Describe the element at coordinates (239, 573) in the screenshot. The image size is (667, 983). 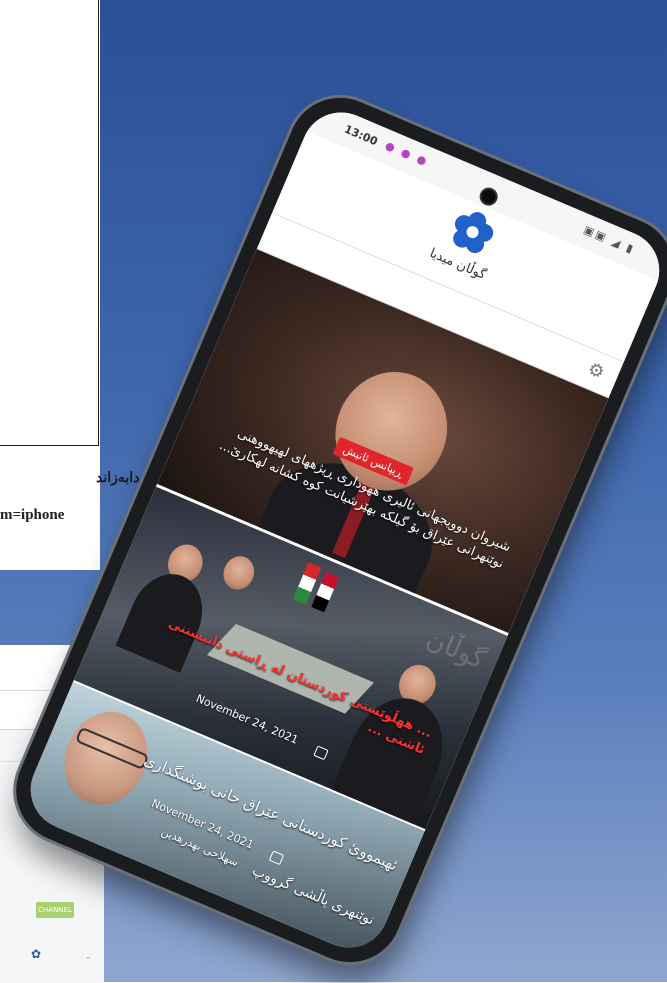
I see `attendee-head` at that location.